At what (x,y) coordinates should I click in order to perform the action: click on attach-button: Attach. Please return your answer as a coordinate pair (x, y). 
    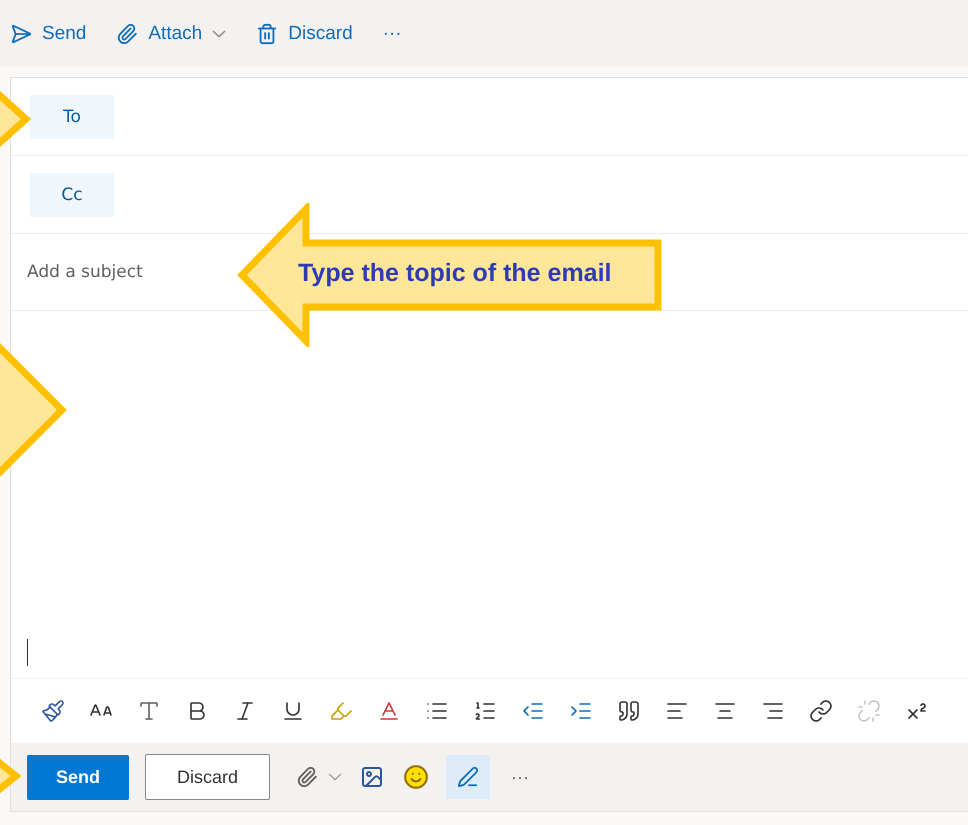
    Looking at the image, I should click on (171, 33).